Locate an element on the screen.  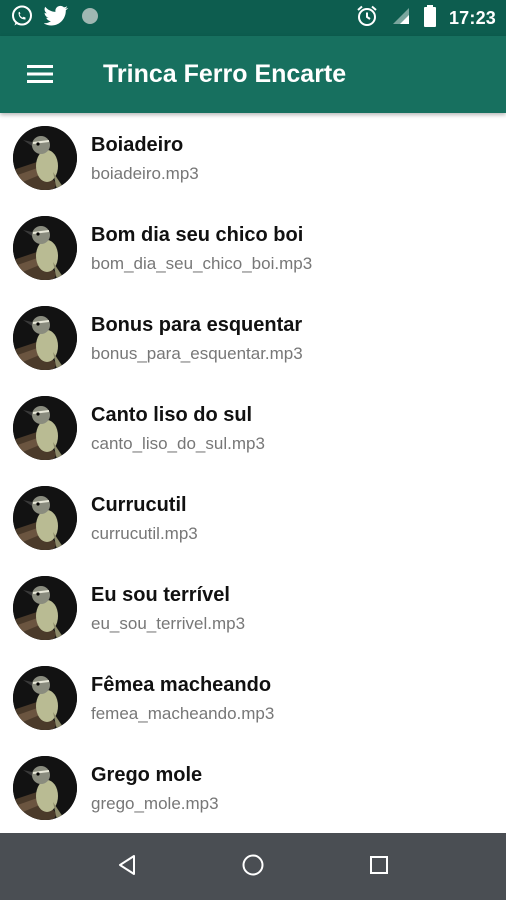
track-title: Currucutil is located at coordinates (139, 505).